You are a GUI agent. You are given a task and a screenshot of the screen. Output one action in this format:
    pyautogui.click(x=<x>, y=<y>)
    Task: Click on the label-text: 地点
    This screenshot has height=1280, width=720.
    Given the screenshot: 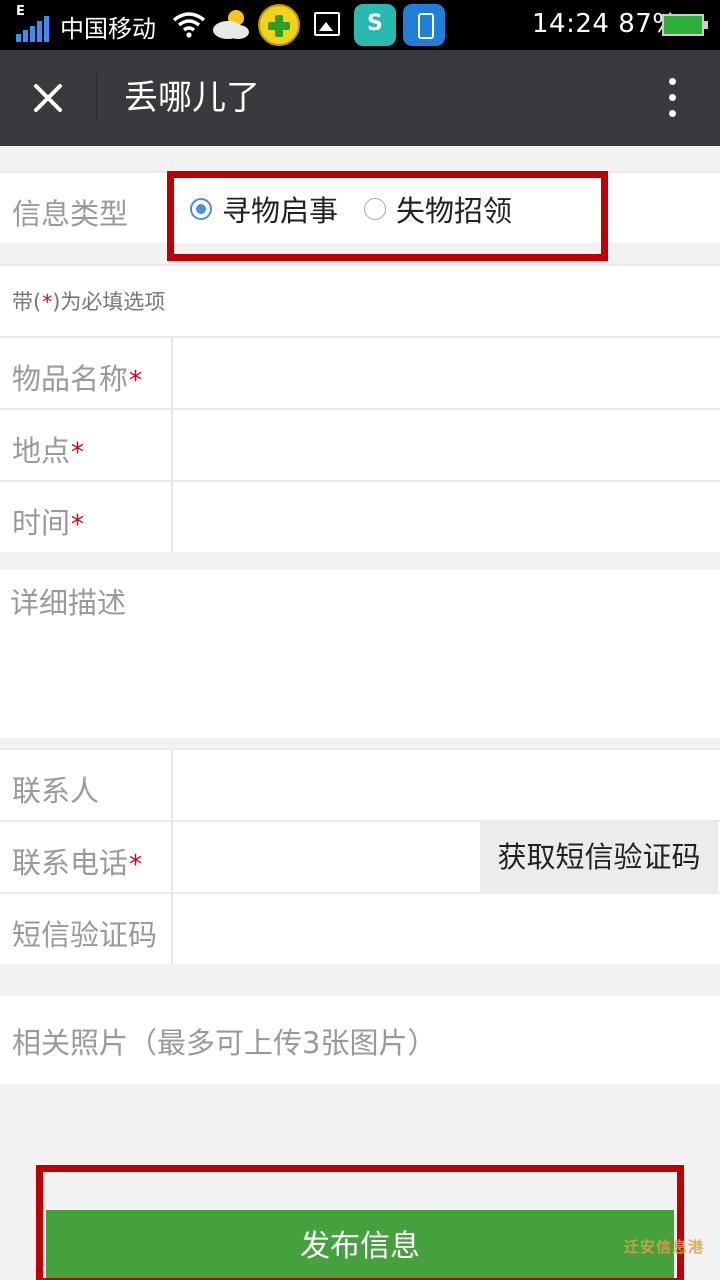 What is the action you would take?
    pyautogui.click(x=41, y=451)
    